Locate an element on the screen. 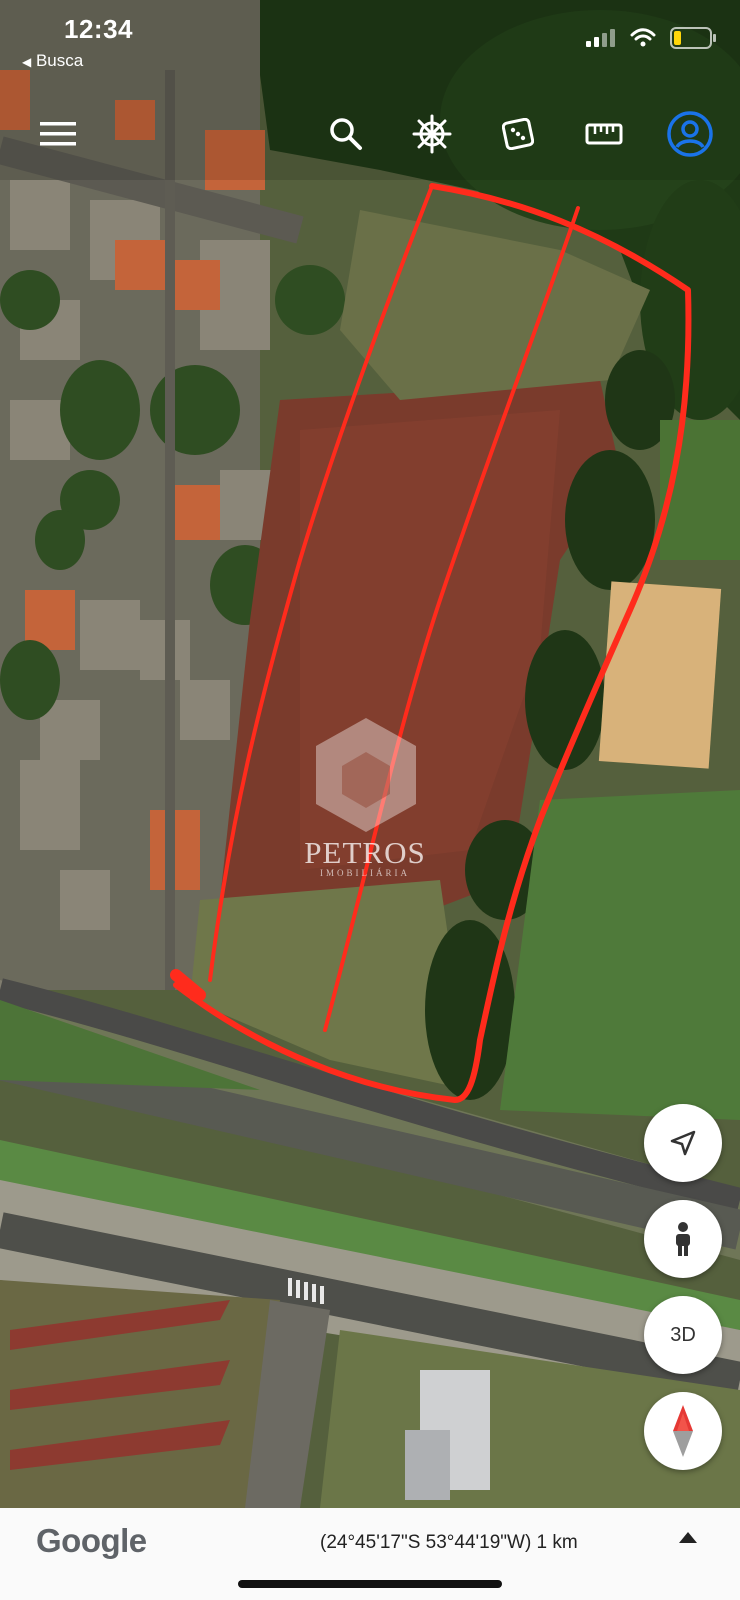  compass-icon is located at coordinates (683, 1431).